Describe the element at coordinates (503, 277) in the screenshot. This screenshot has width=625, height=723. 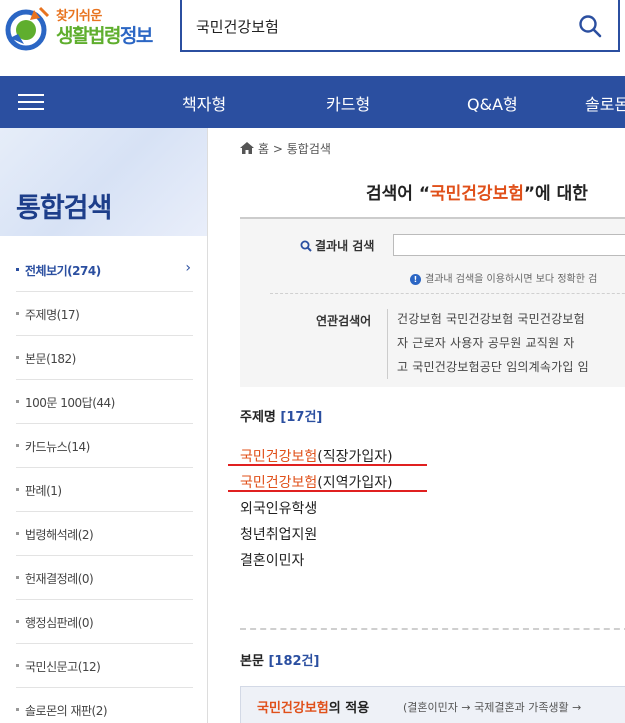
I see `filter-note: ! 결과내 검색을 이용하시면 보다 정확한 검` at that location.